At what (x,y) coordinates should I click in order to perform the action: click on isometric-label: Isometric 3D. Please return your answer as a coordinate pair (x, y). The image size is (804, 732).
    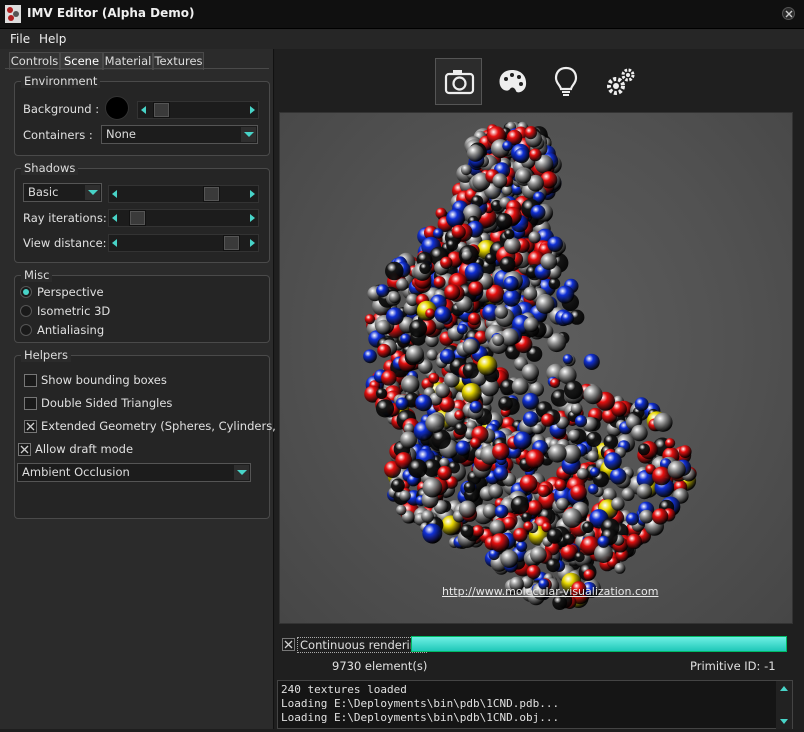
    Looking at the image, I should click on (73, 311).